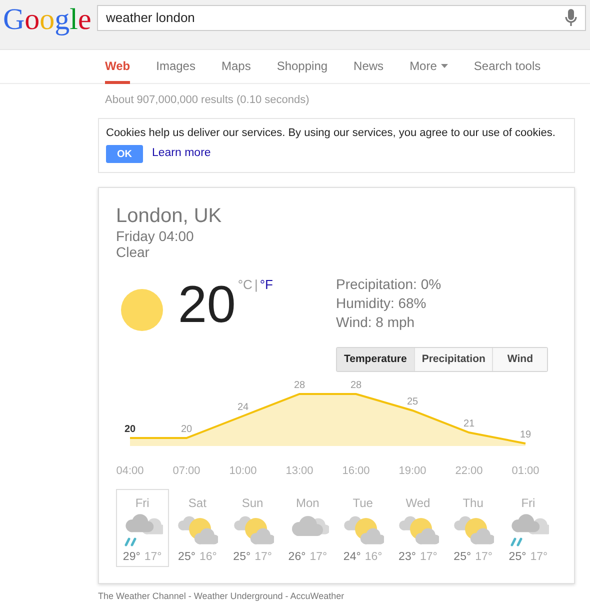 This screenshot has height=606, width=590. Describe the element at coordinates (412, 402) in the screenshot. I see `data-label: 25` at that location.